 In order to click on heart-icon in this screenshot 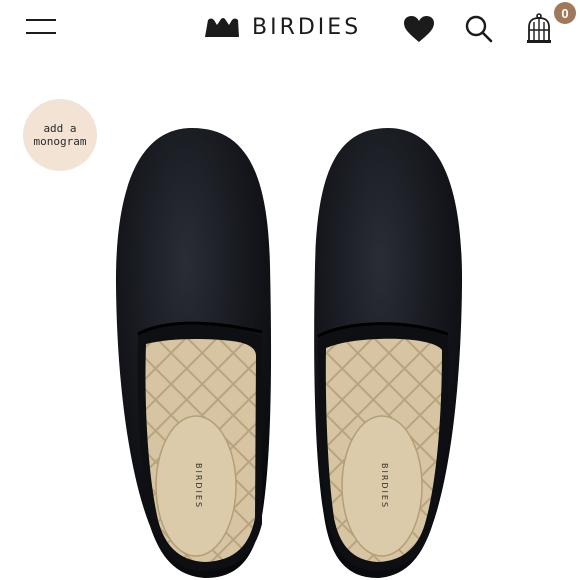, I will do `click(419, 29)`.